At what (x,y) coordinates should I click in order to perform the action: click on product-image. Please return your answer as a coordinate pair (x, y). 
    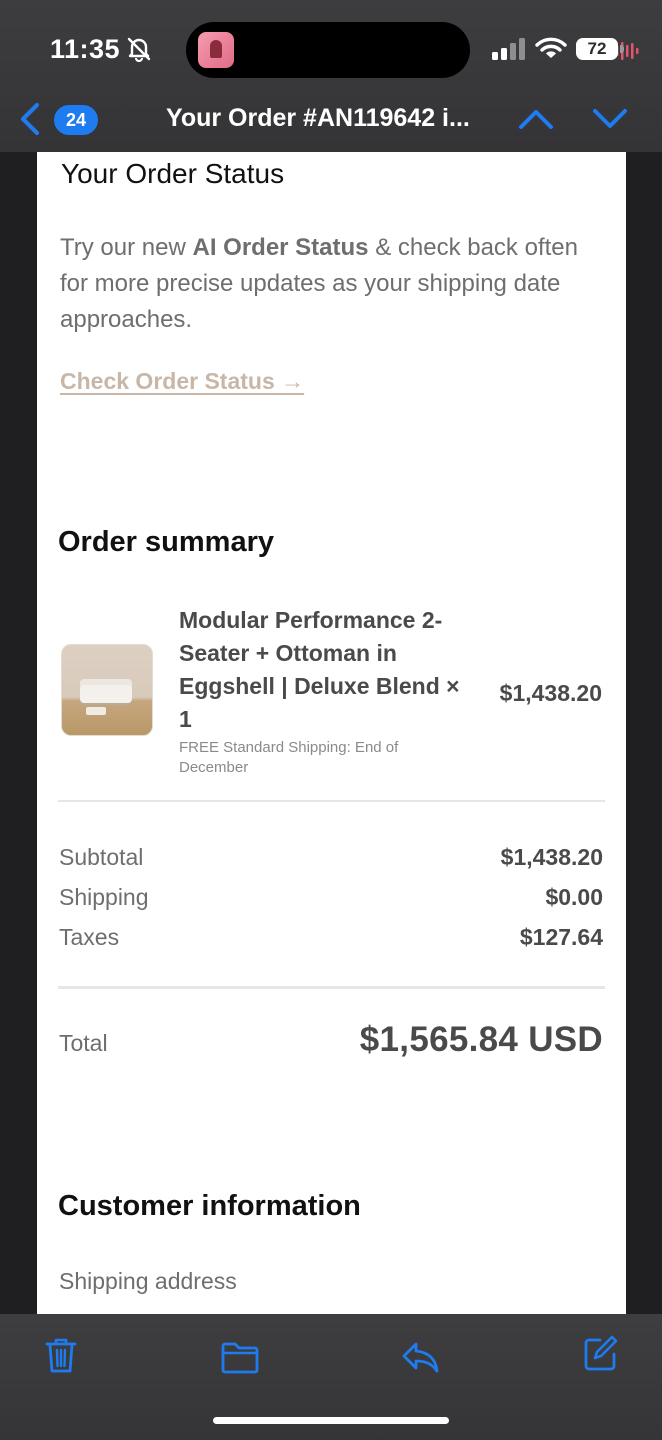
    Looking at the image, I should click on (107, 690).